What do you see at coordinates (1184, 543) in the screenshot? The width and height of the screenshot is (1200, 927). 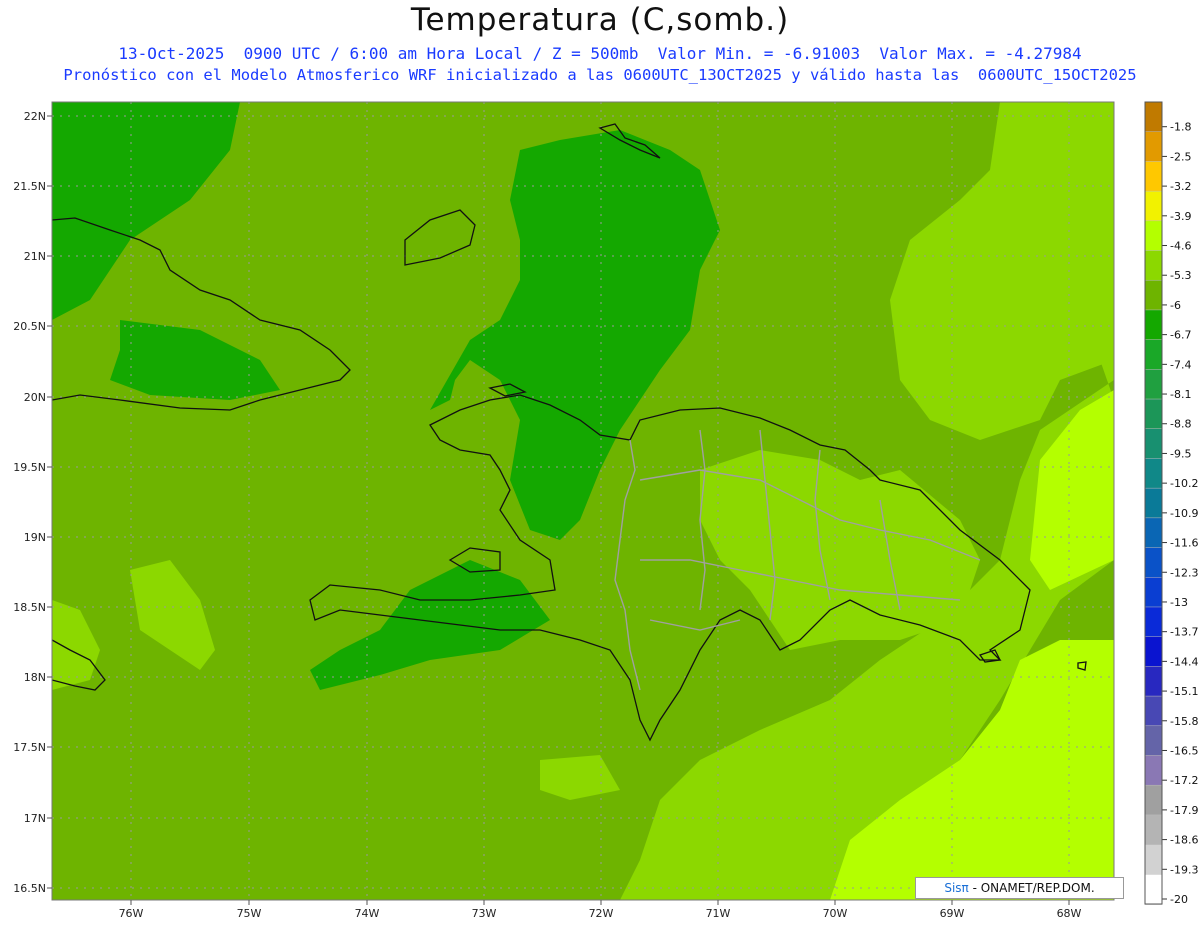 I see `colorbar-label: -11.6` at bounding box center [1184, 543].